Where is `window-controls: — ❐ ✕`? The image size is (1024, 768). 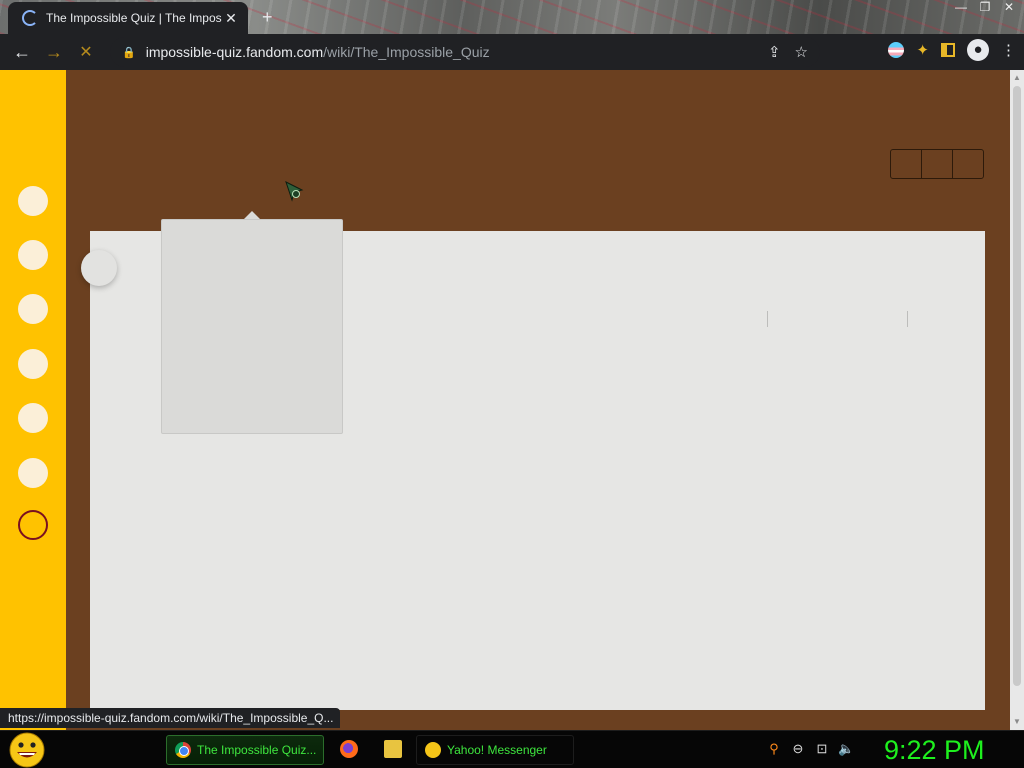 window-controls: — ❐ ✕ is located at coordinates (985, 7).